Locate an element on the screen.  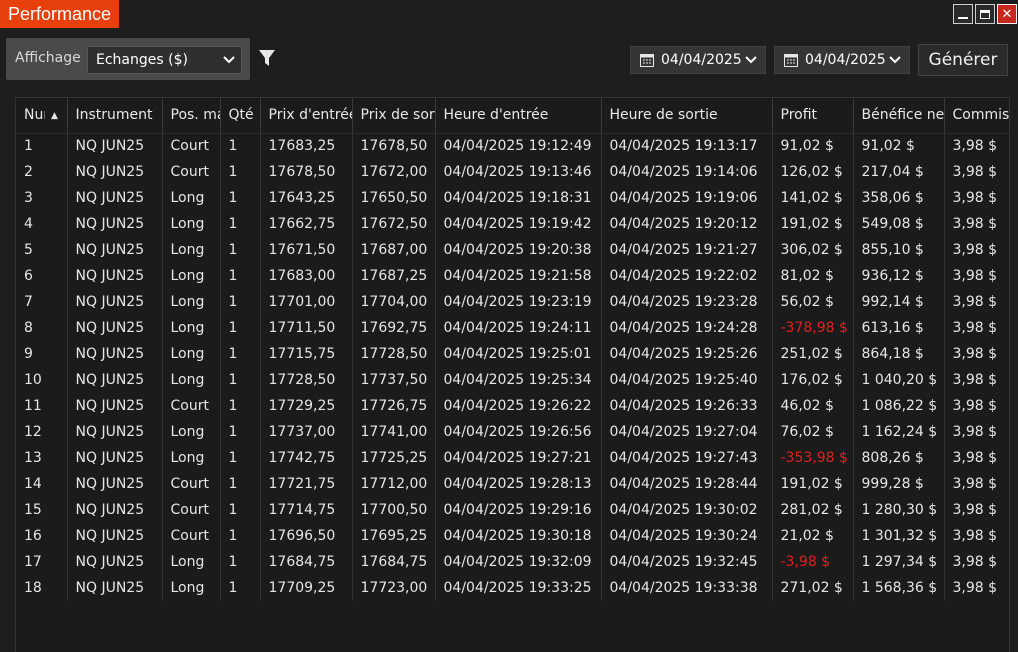
column-header-label: Prix d'entrée is located at coordinates (310, 115).